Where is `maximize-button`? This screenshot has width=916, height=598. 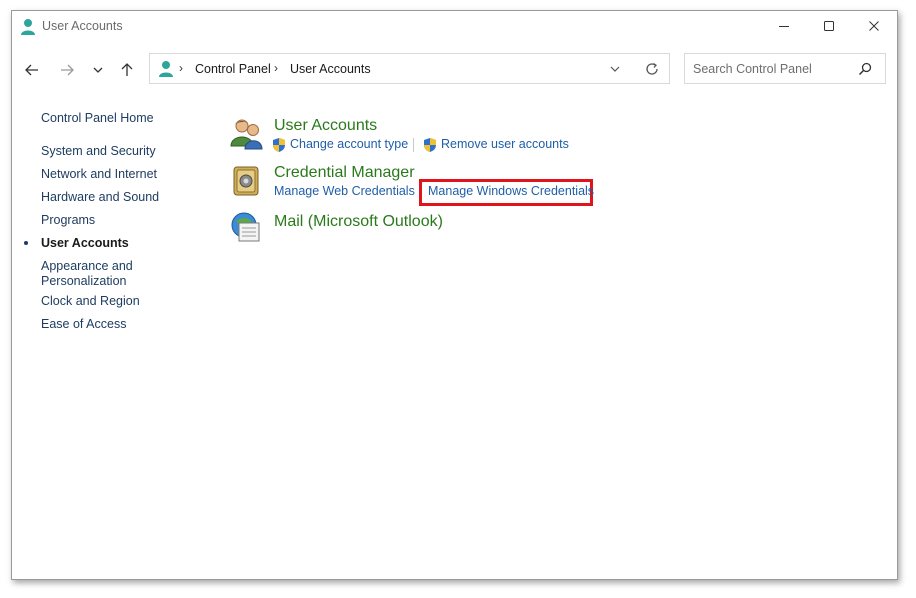
maximize-button is located at coordinates (829, 26).